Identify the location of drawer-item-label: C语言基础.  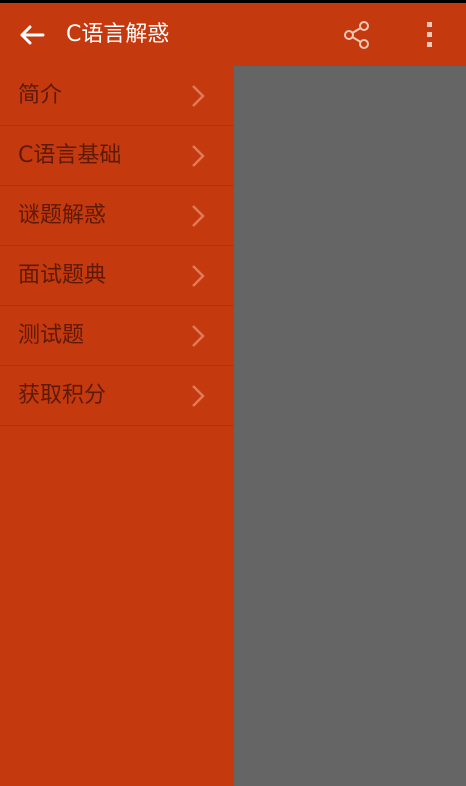
(70, 155).